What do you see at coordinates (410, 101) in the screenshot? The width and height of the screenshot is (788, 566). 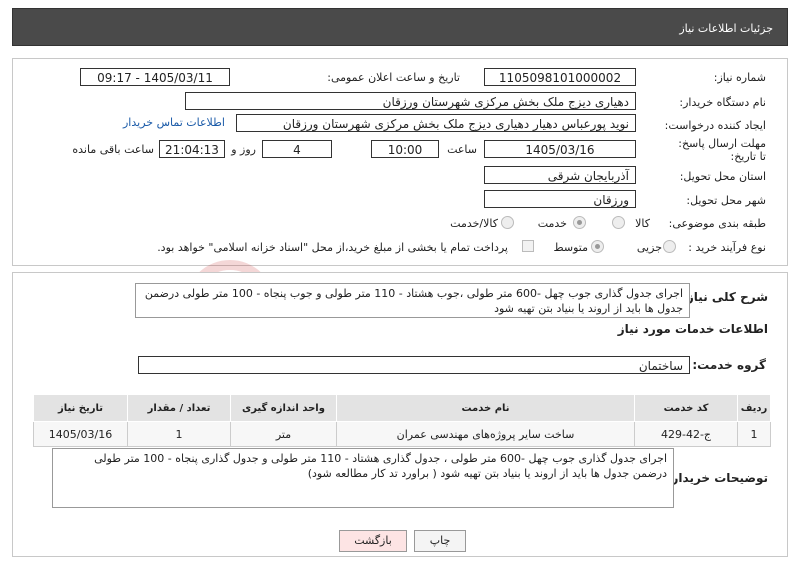 I see `buyer-org-field: دهیاری دیزج ملک بخش مرکزی شهرستان ورزقان` at bounding box center [410, 101].